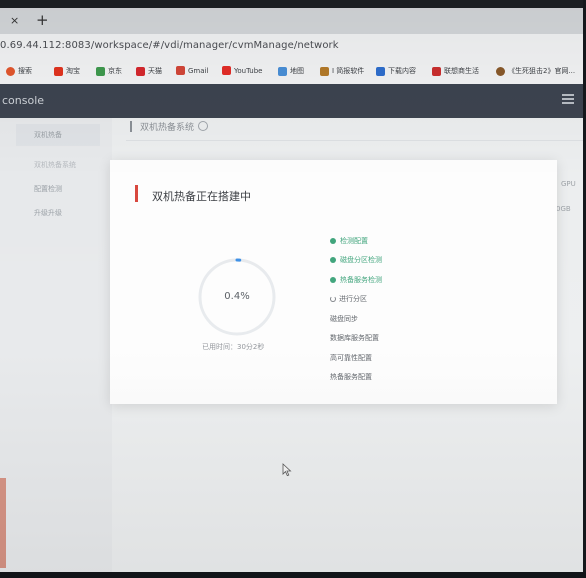 This screenshot has height=578, width=586. What do you see at coordinates (109, 71) in the screenshot?
I see `bookmark-jd: 京东` at bounding box center [109, 71].